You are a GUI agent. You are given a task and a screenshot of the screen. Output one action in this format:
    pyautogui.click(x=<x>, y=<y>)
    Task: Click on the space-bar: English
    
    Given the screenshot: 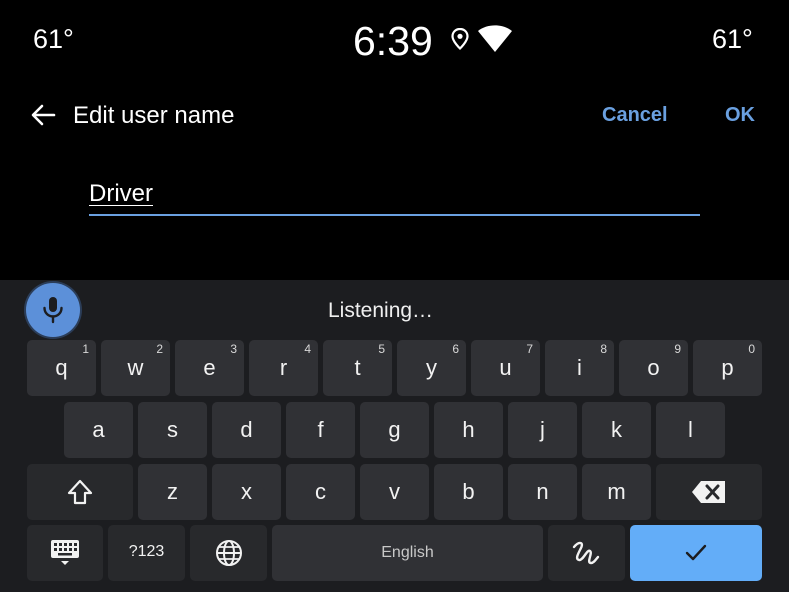 What is the action you would take?
    pyautogui.click(x=407, y=553)
    